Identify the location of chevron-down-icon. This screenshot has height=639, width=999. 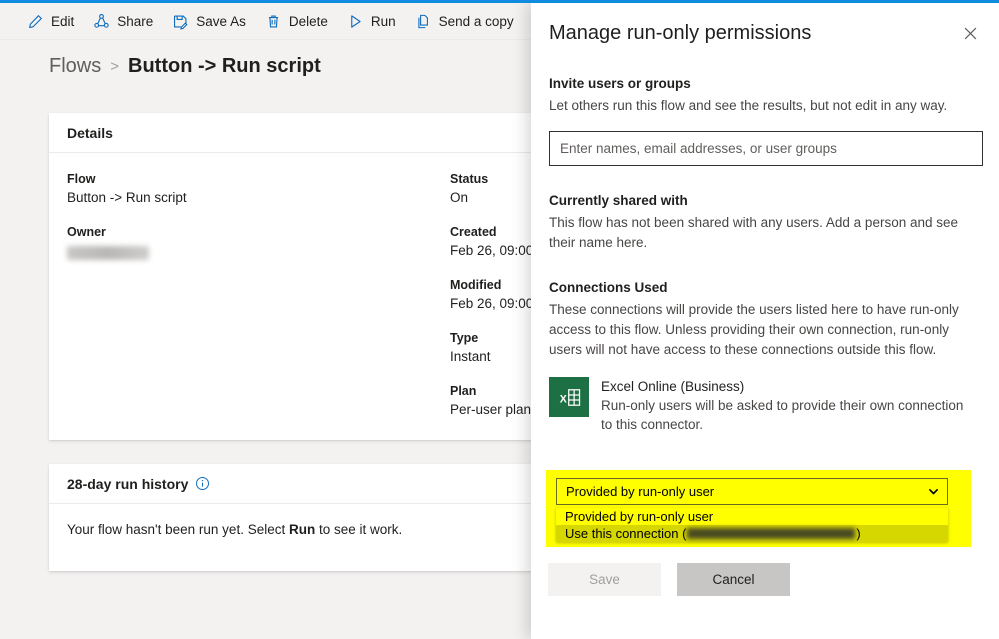
(933, 491).